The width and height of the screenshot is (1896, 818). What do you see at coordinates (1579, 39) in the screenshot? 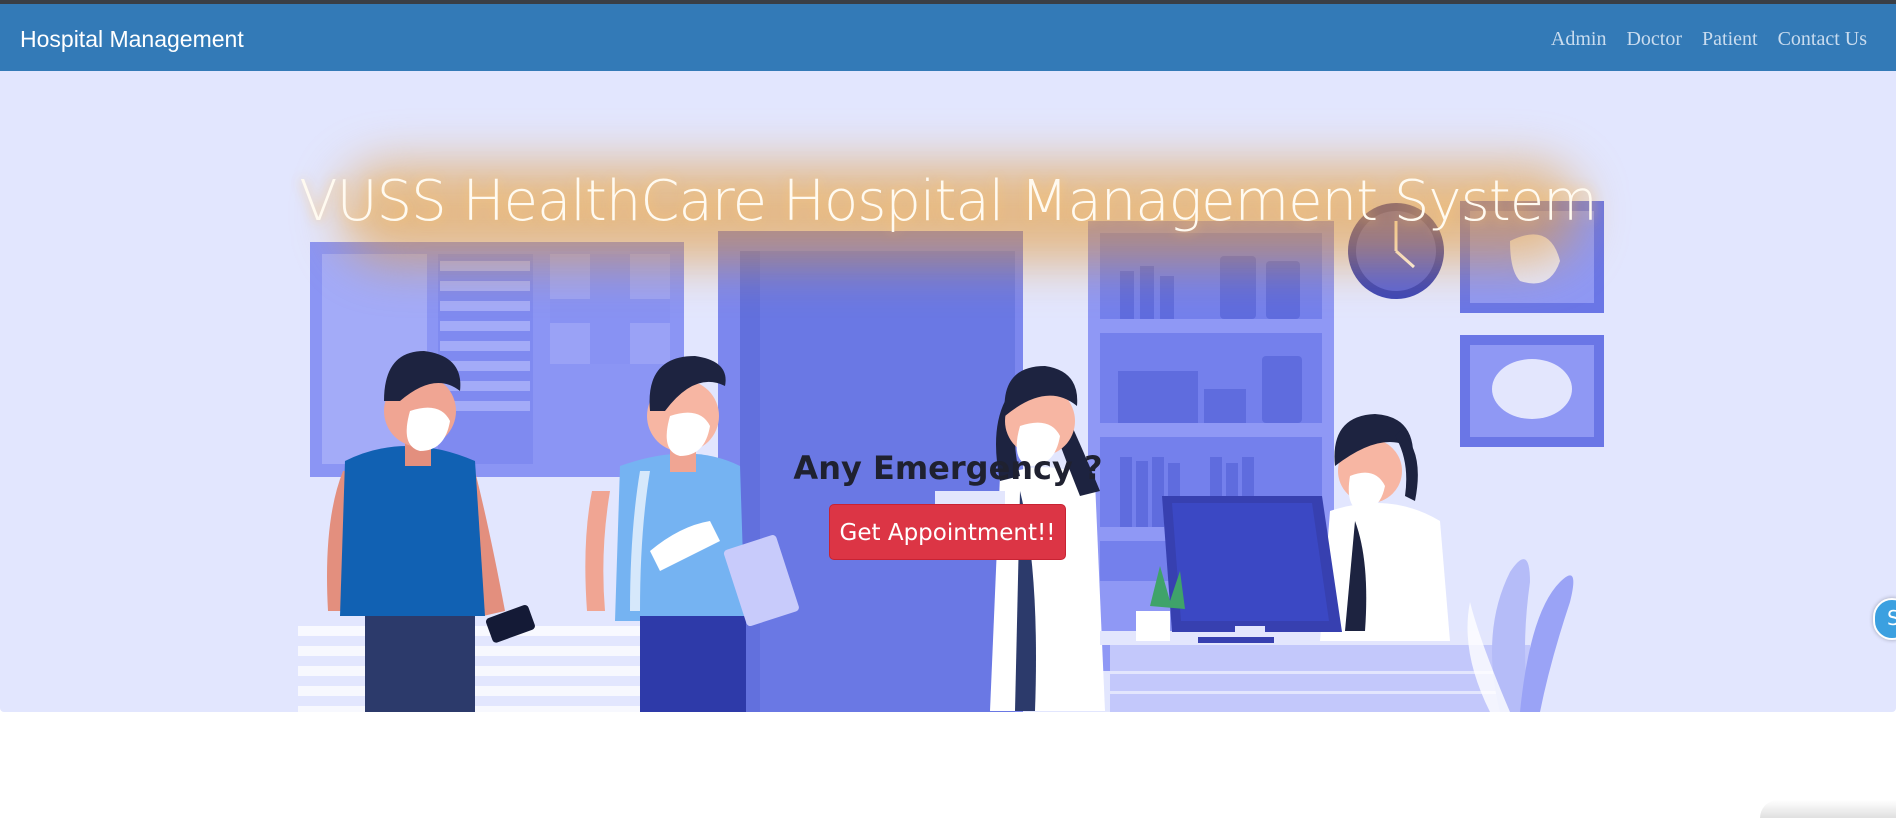
I see `nav-link-admin: Admin` at bounding box center [1579, 39].